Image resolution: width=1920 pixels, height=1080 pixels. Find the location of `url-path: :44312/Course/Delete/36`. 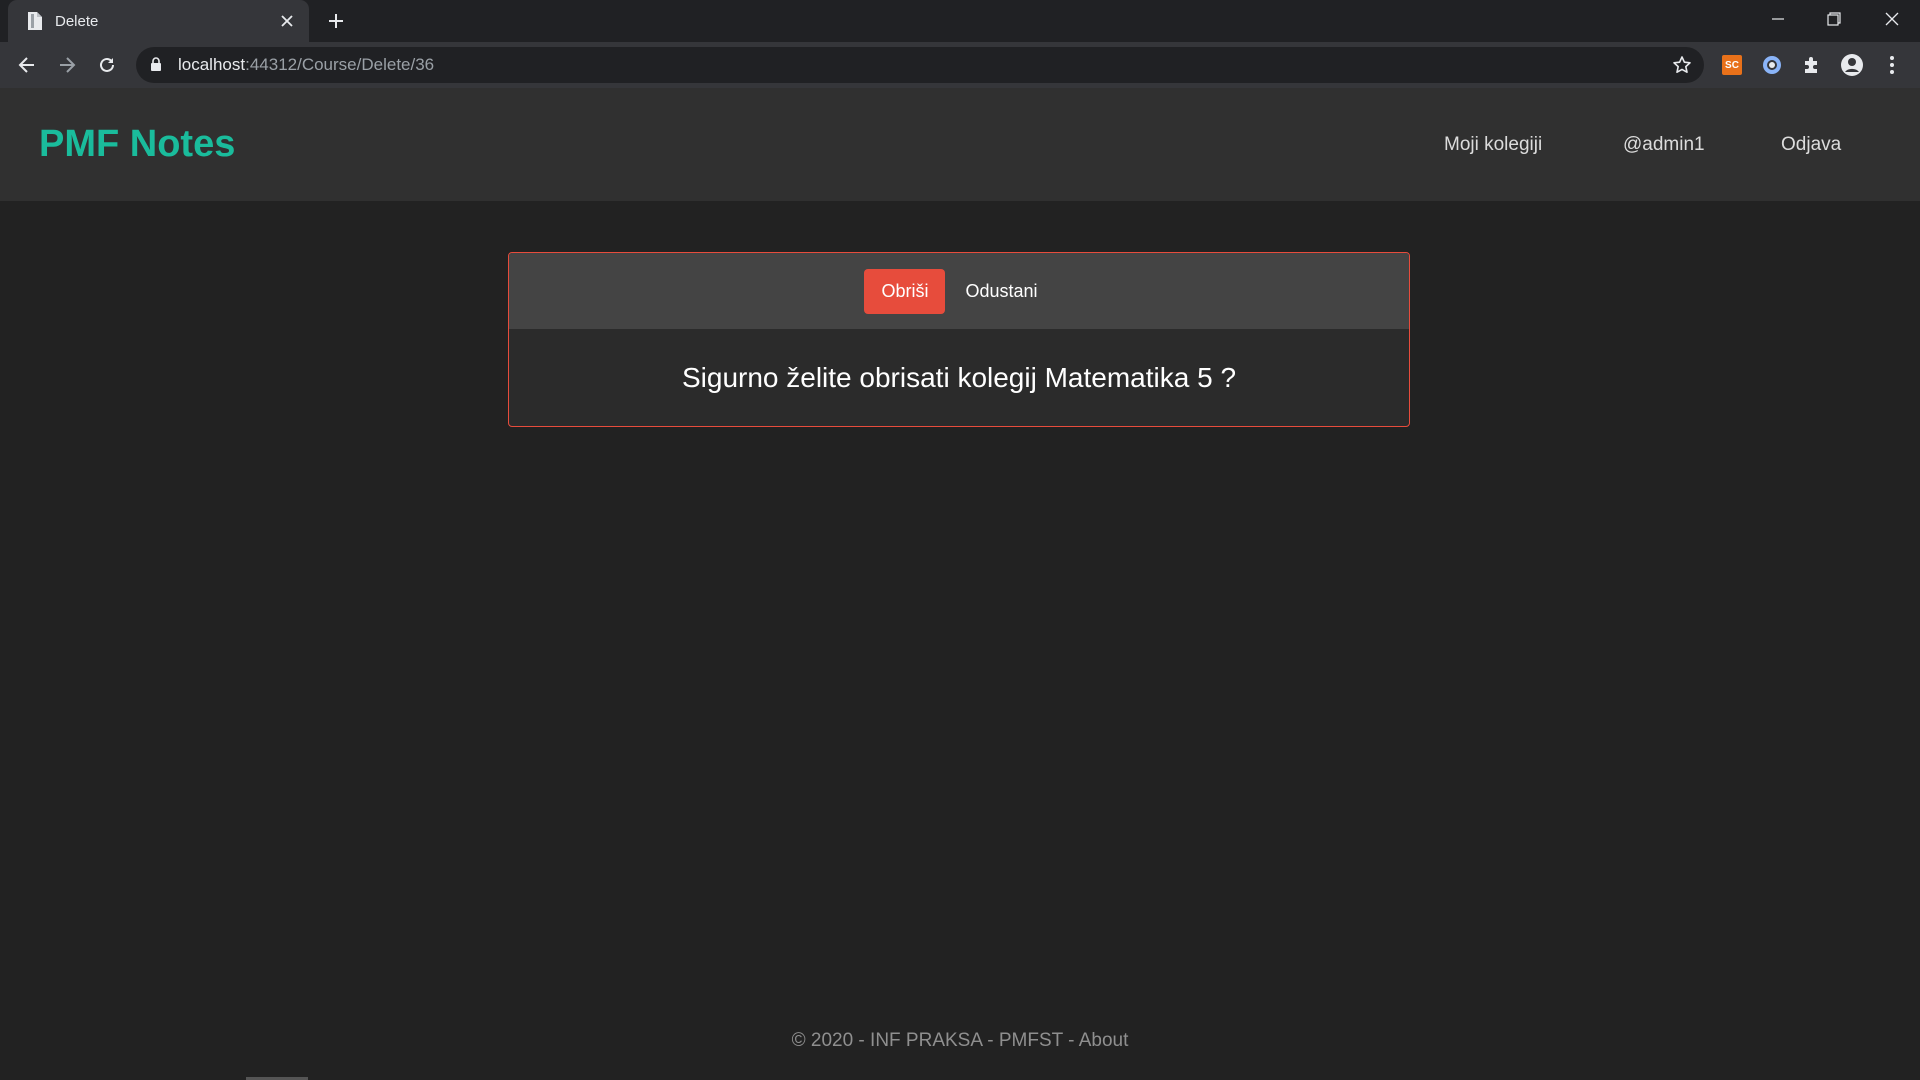

url-path: :44312/Course/Delete/36 is located at coordinates (340, 64).